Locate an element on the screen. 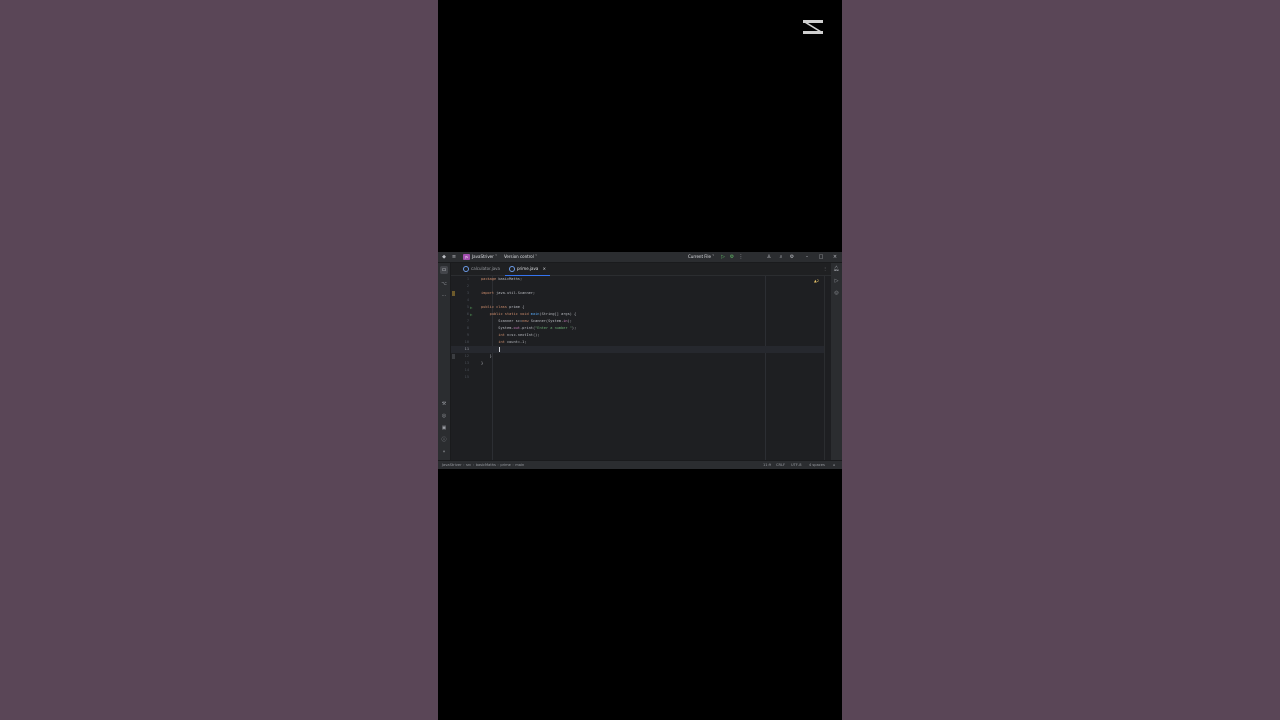 The height and width of the screenshot is (720, 1280). code-line: 10 int count=-1; is located at coordinates (495, 342).